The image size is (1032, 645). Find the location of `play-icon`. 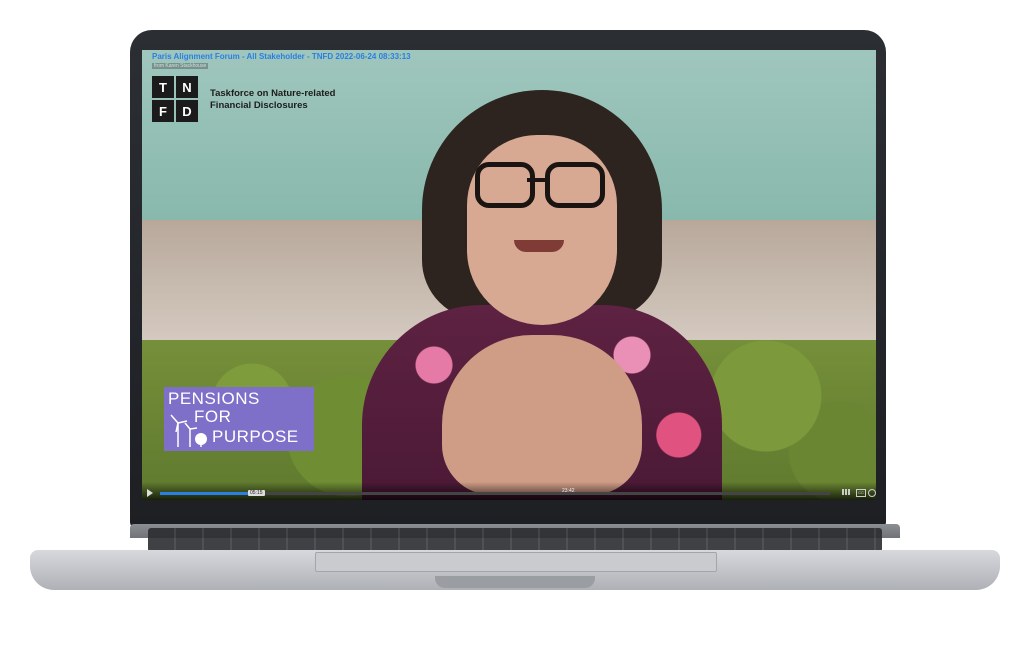

play-icon is located at coordinates (150, 493).